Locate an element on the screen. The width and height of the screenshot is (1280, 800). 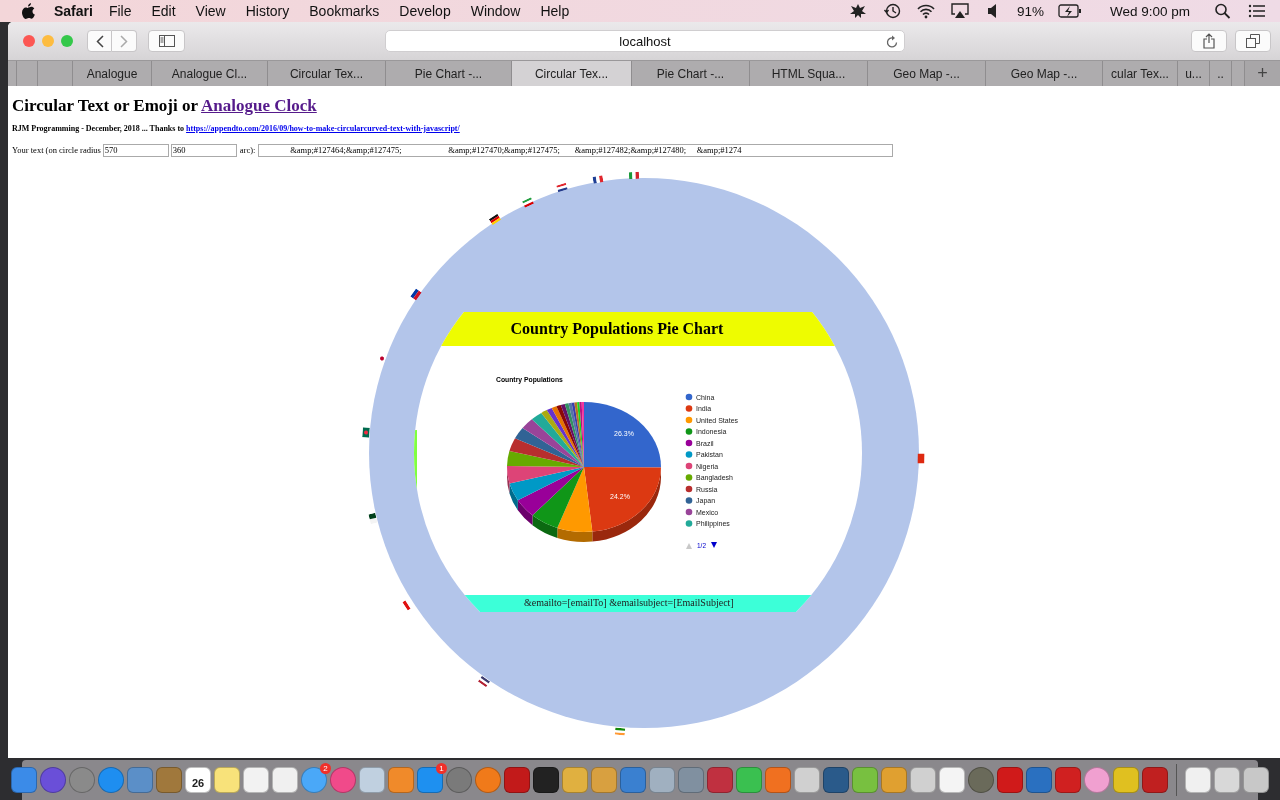
calendar-day: 26 is located at coordinates (198, 780).